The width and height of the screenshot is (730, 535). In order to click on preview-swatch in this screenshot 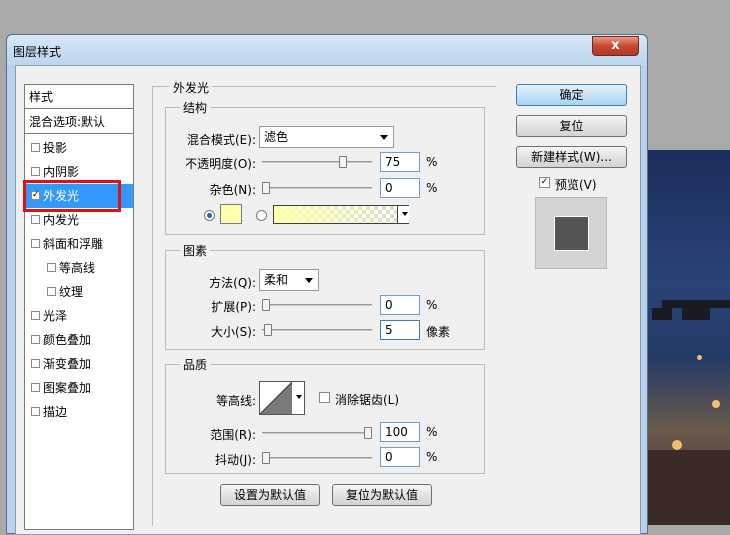, I will do `click(571, 233)`.